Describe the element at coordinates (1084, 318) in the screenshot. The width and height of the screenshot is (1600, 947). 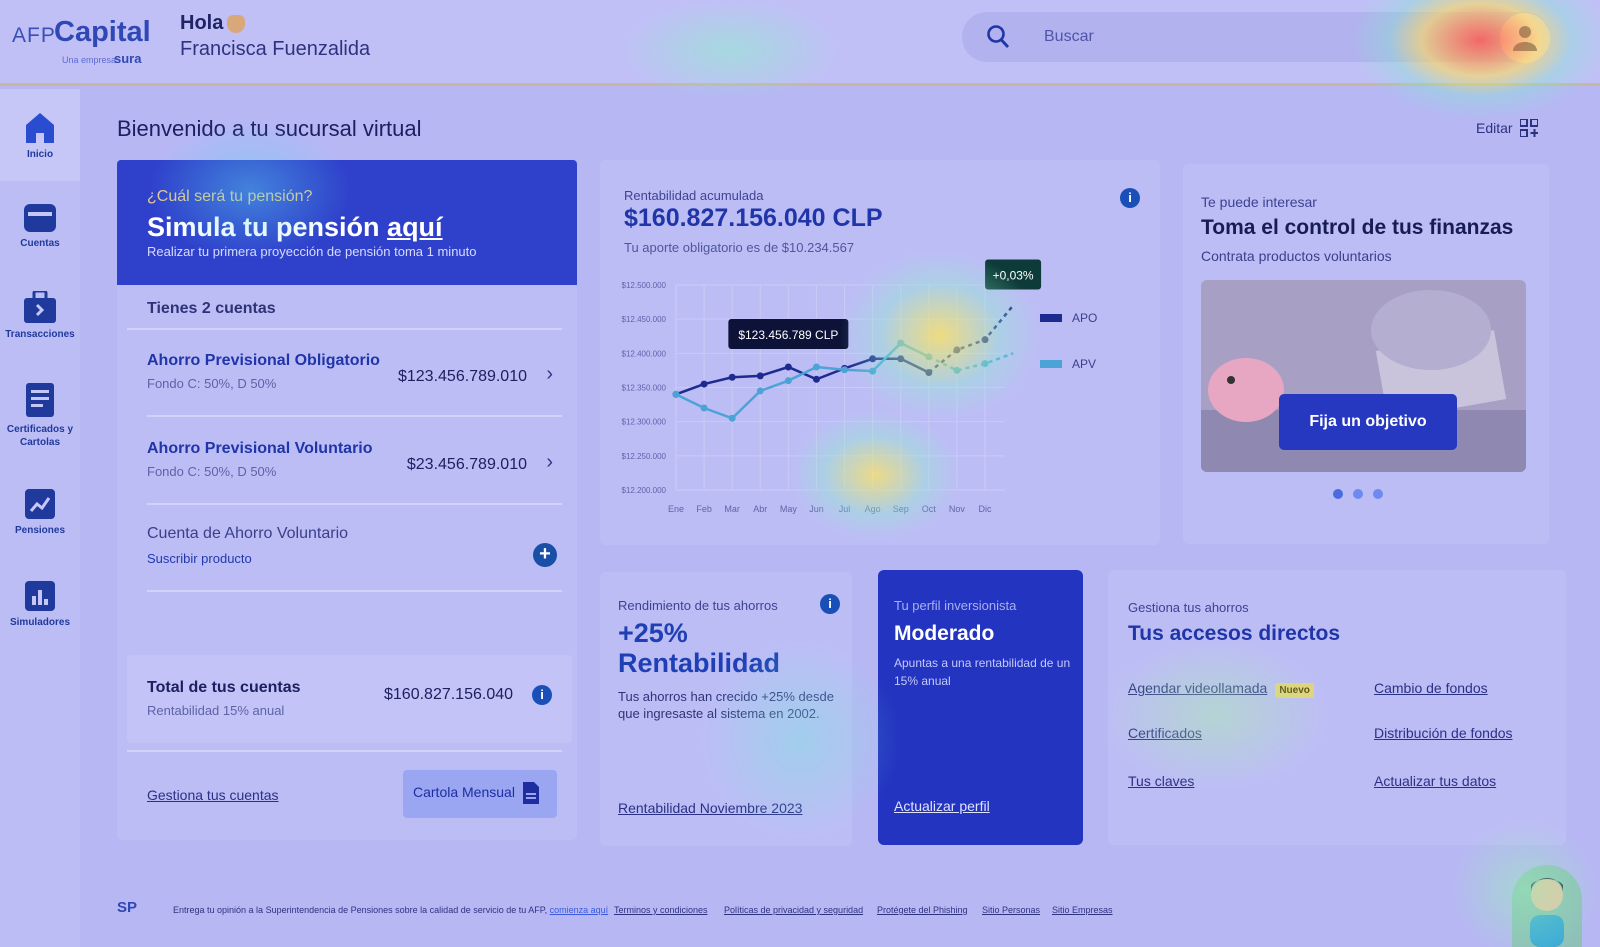
I see `legend-label: APO` at that location.